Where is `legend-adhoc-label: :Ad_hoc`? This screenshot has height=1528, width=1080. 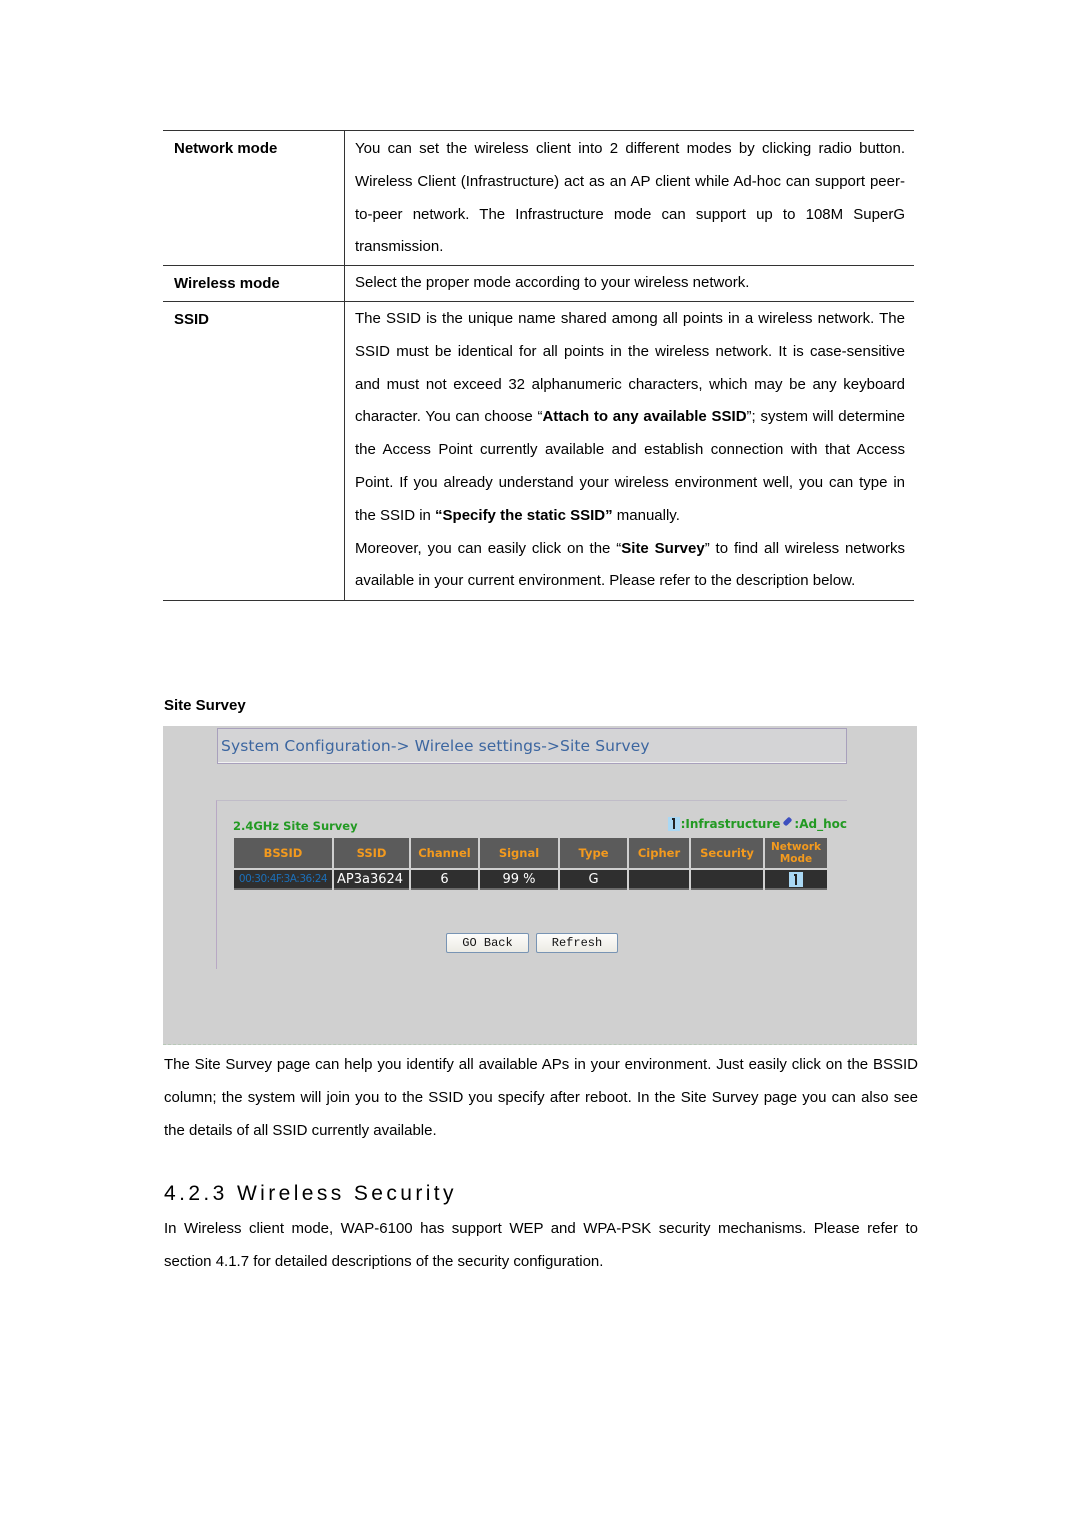
legend-adhoc-label: :Ad_hoc is located at coordinates (820, 824).